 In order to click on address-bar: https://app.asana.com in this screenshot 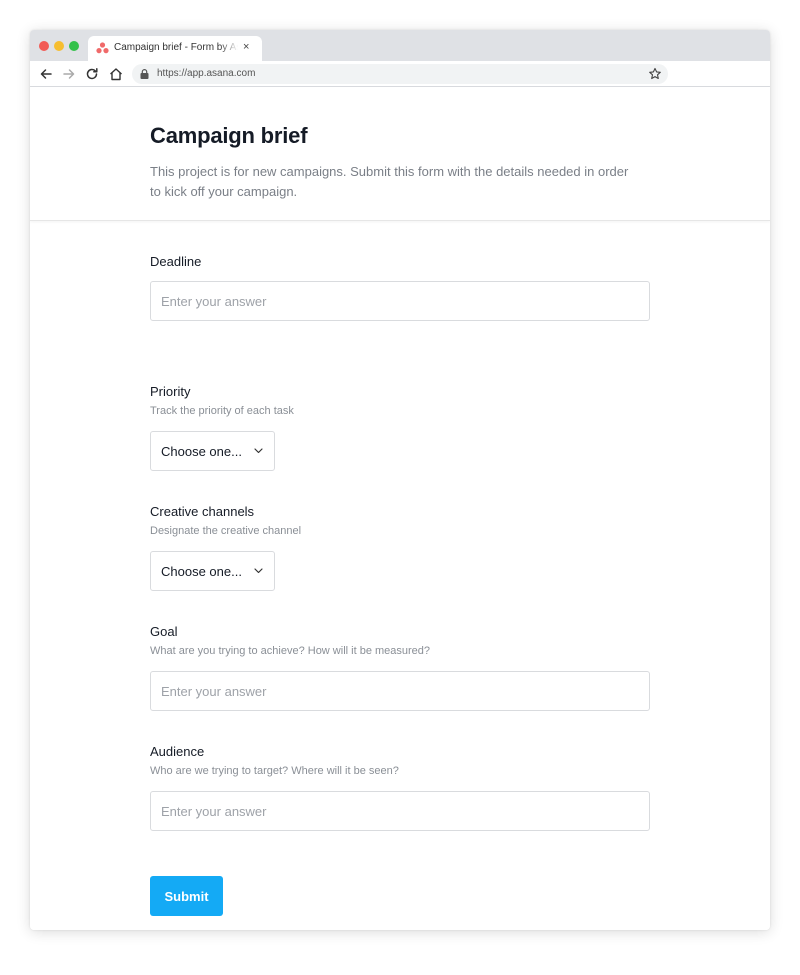, I will do `click(400, 74)`.